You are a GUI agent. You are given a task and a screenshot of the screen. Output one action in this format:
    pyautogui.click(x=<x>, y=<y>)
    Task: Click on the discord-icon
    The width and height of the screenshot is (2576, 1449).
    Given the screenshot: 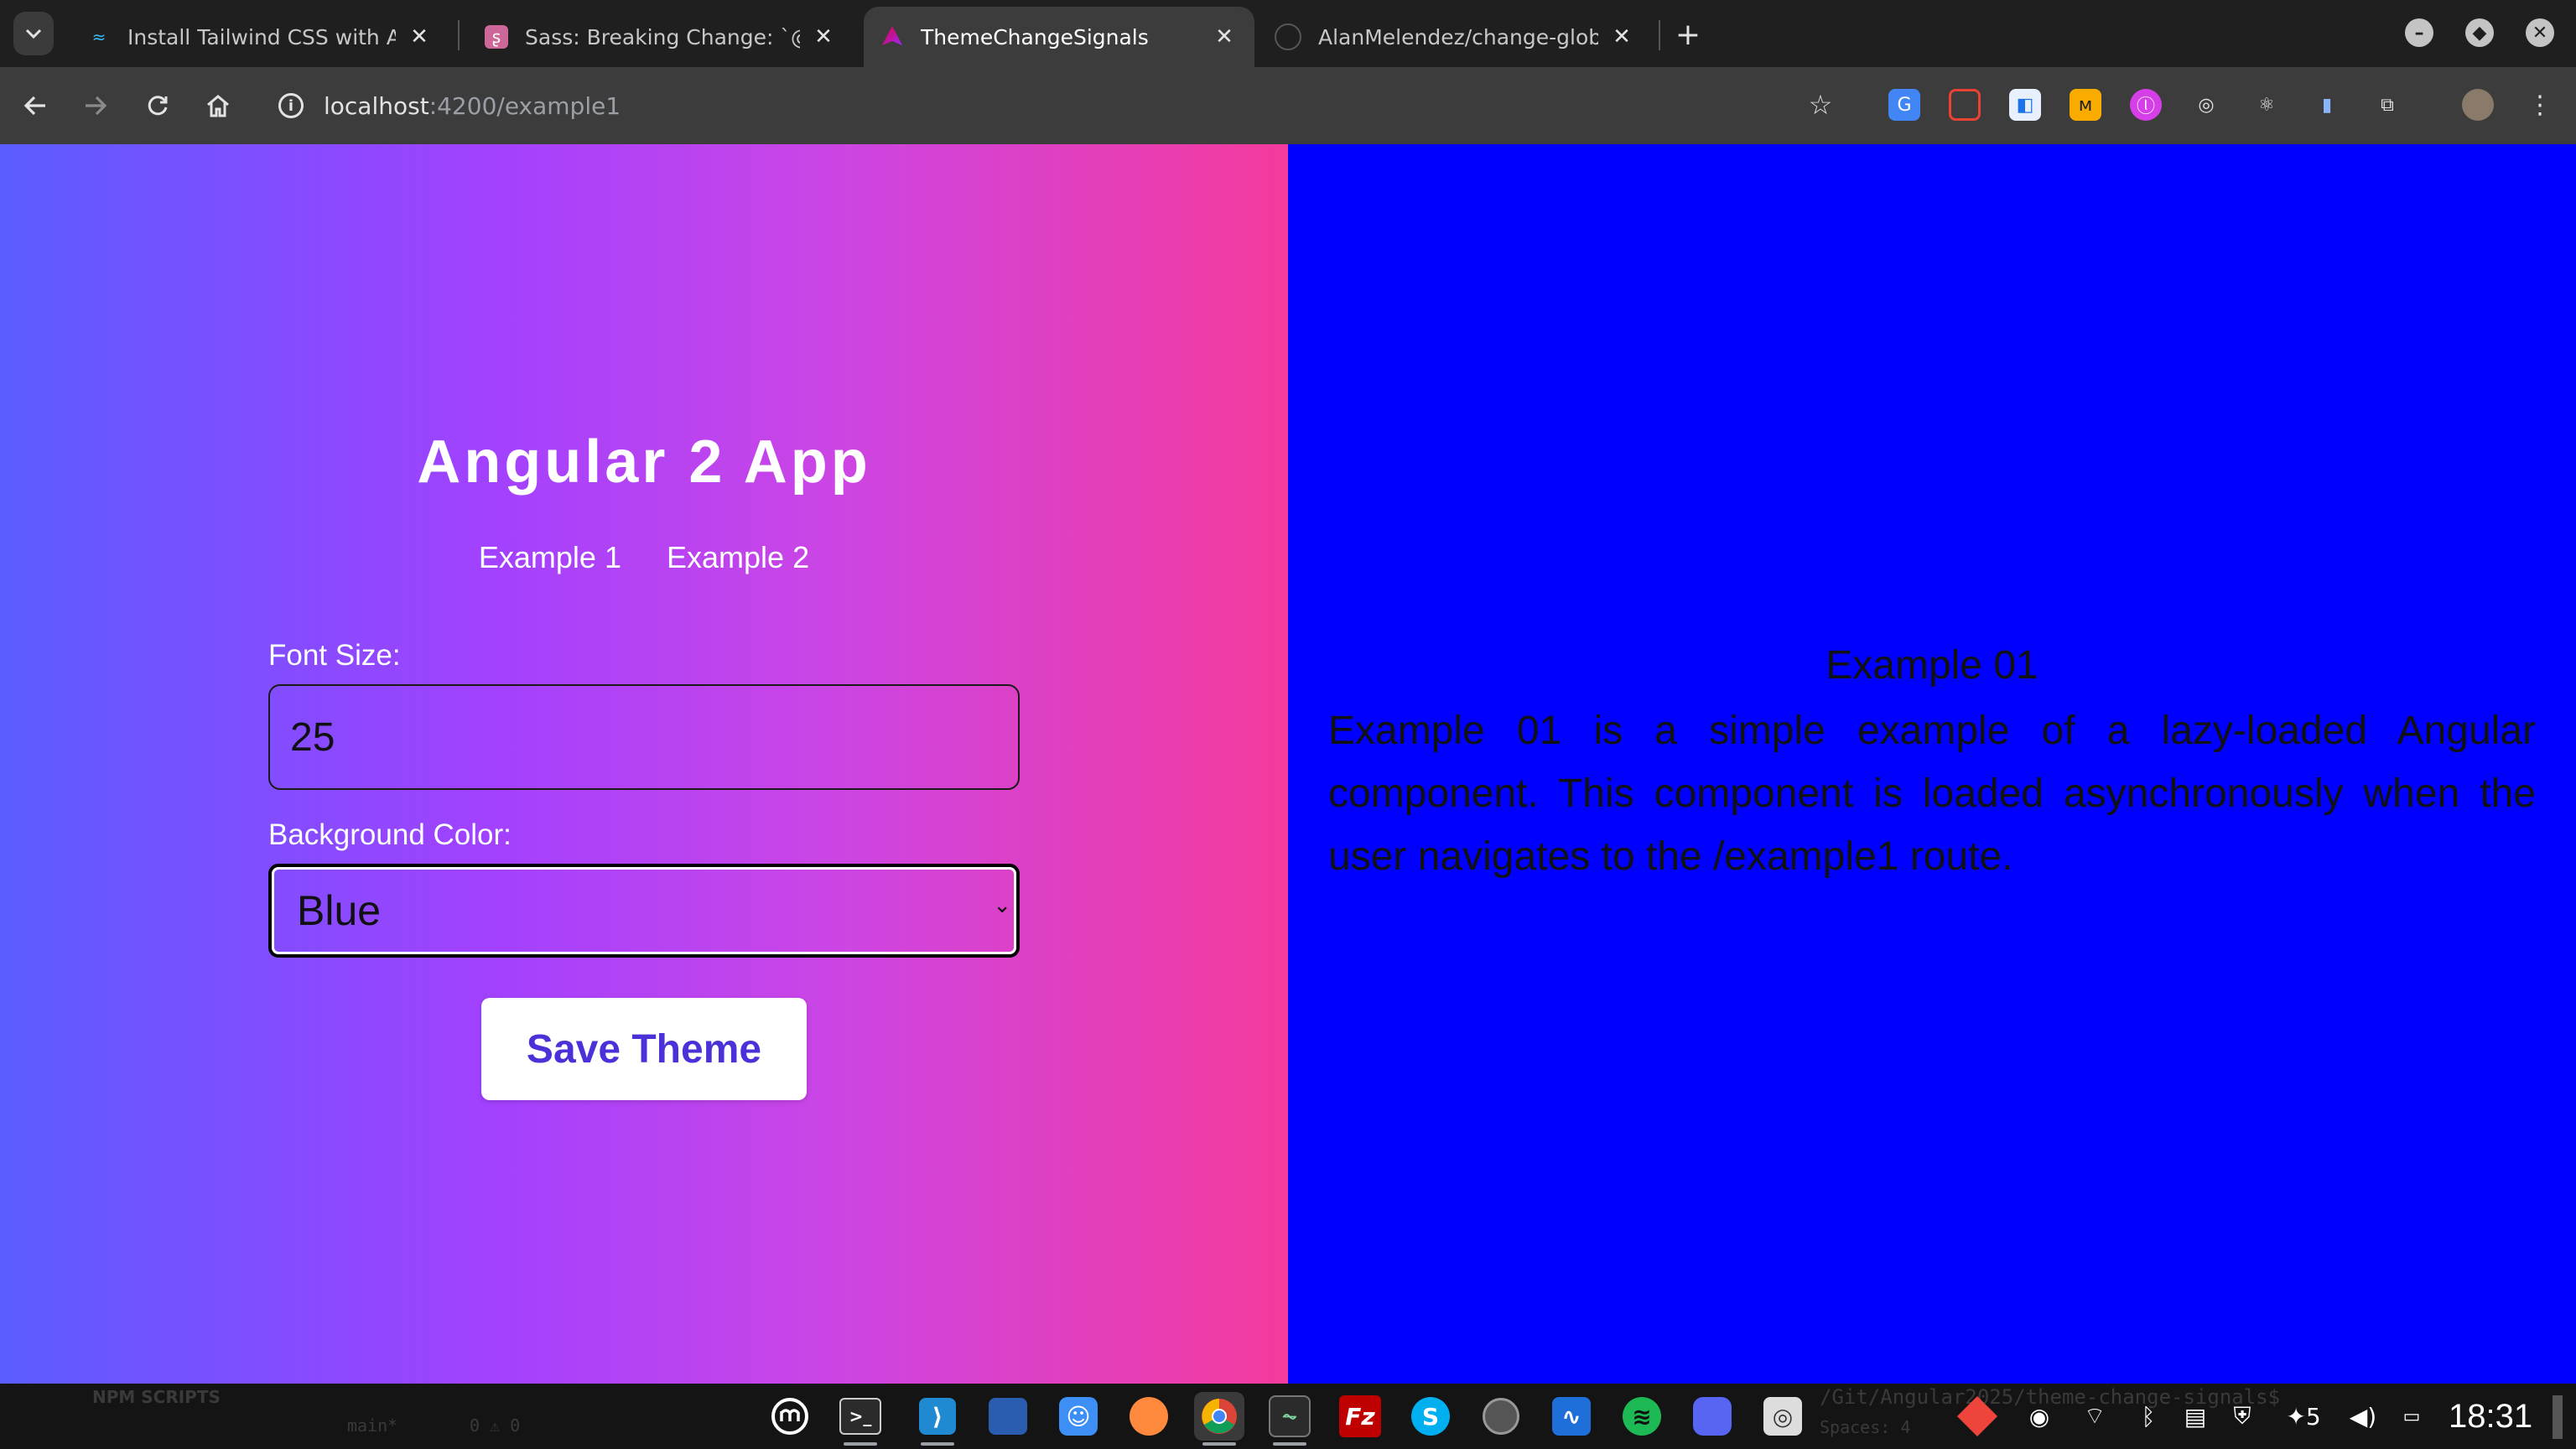 What is the action you would take?
    pyautogui.click(x=1712, y=1416)
    